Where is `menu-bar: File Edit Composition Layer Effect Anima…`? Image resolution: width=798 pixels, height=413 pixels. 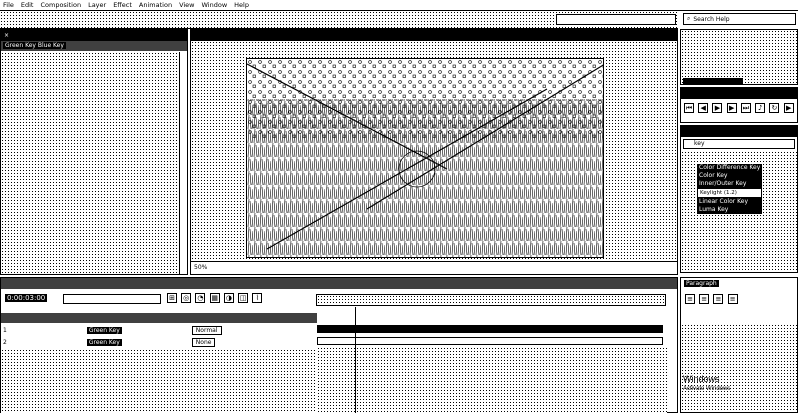 menu-bar: File Edit Composition Layer Effect Anima… is located at coordinates (399, 5).